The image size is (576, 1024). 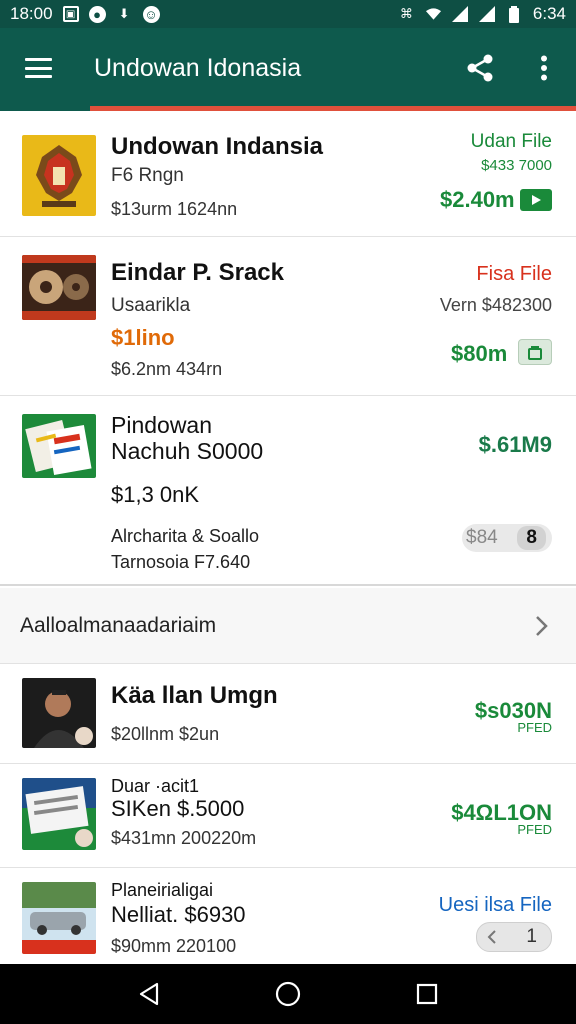 I want to click on menu-button, so click(x=38, y=68).